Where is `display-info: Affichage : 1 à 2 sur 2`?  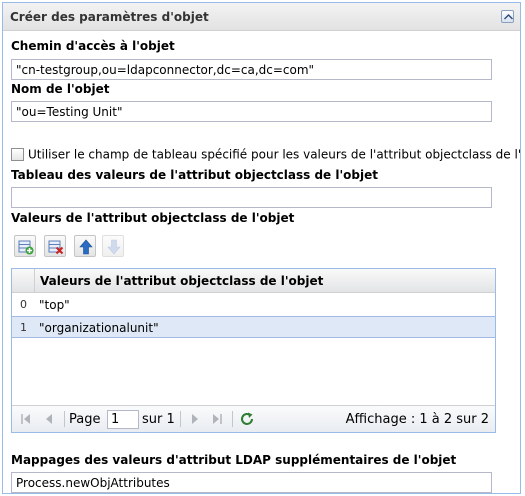
display-info: Affichage : 1 à 2 sur 2 is located at coordinates (417, 419).